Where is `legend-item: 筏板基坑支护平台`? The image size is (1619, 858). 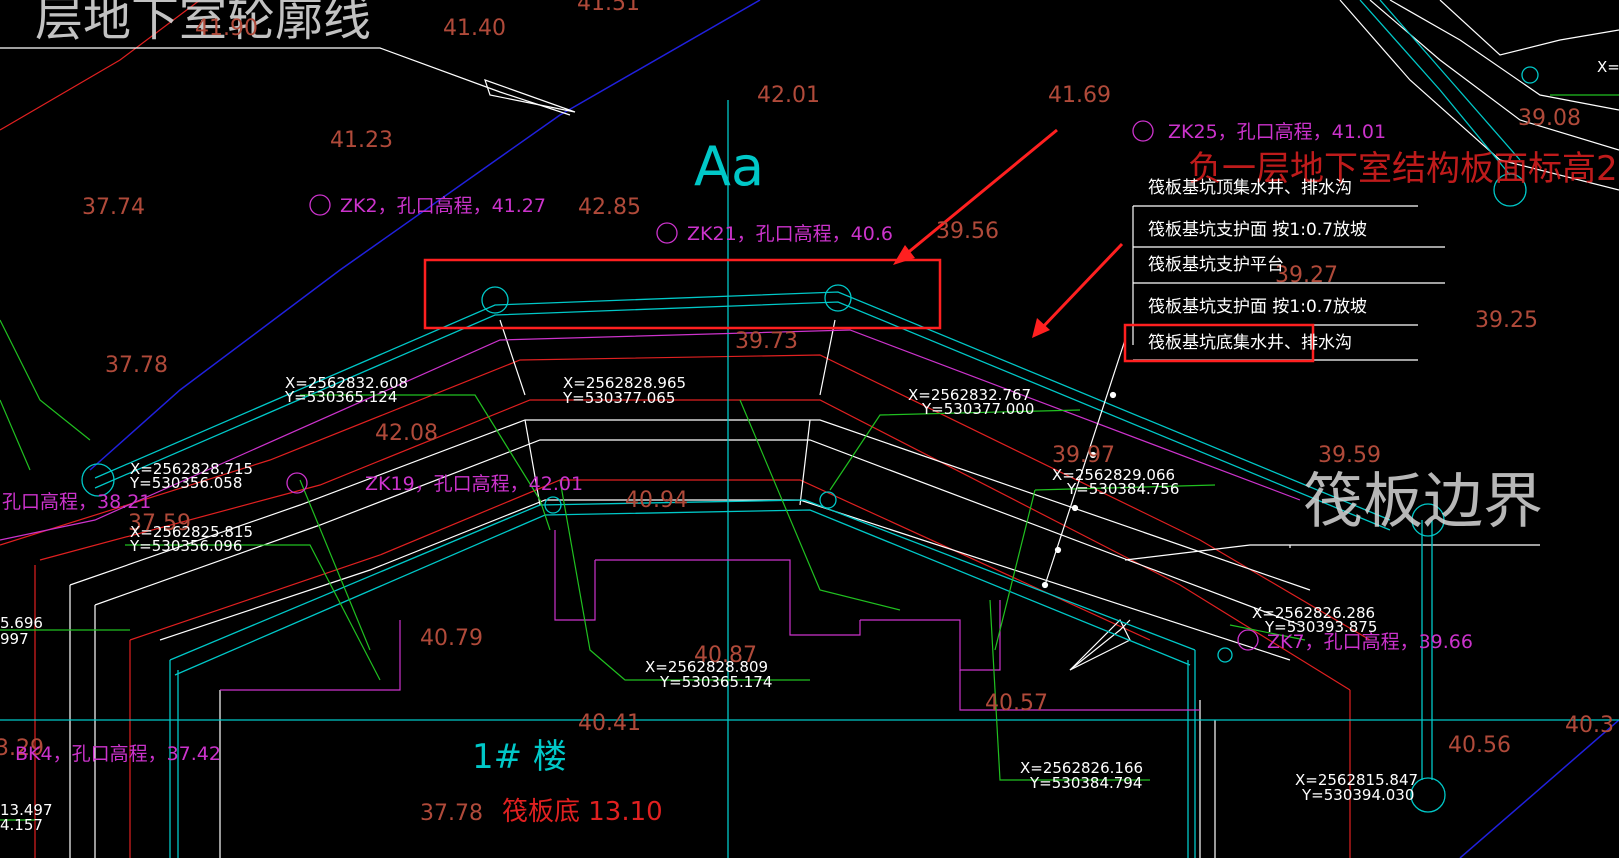
legend-item: 筏板基坑支护平台 is located at coordinates (1216, 265).